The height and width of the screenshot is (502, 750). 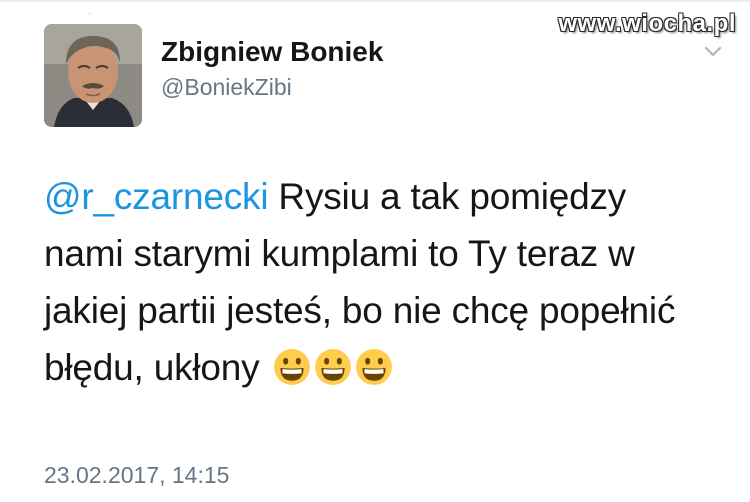 I want to click on mention-link: @r_czarnecki, so click(x=156, y=196).